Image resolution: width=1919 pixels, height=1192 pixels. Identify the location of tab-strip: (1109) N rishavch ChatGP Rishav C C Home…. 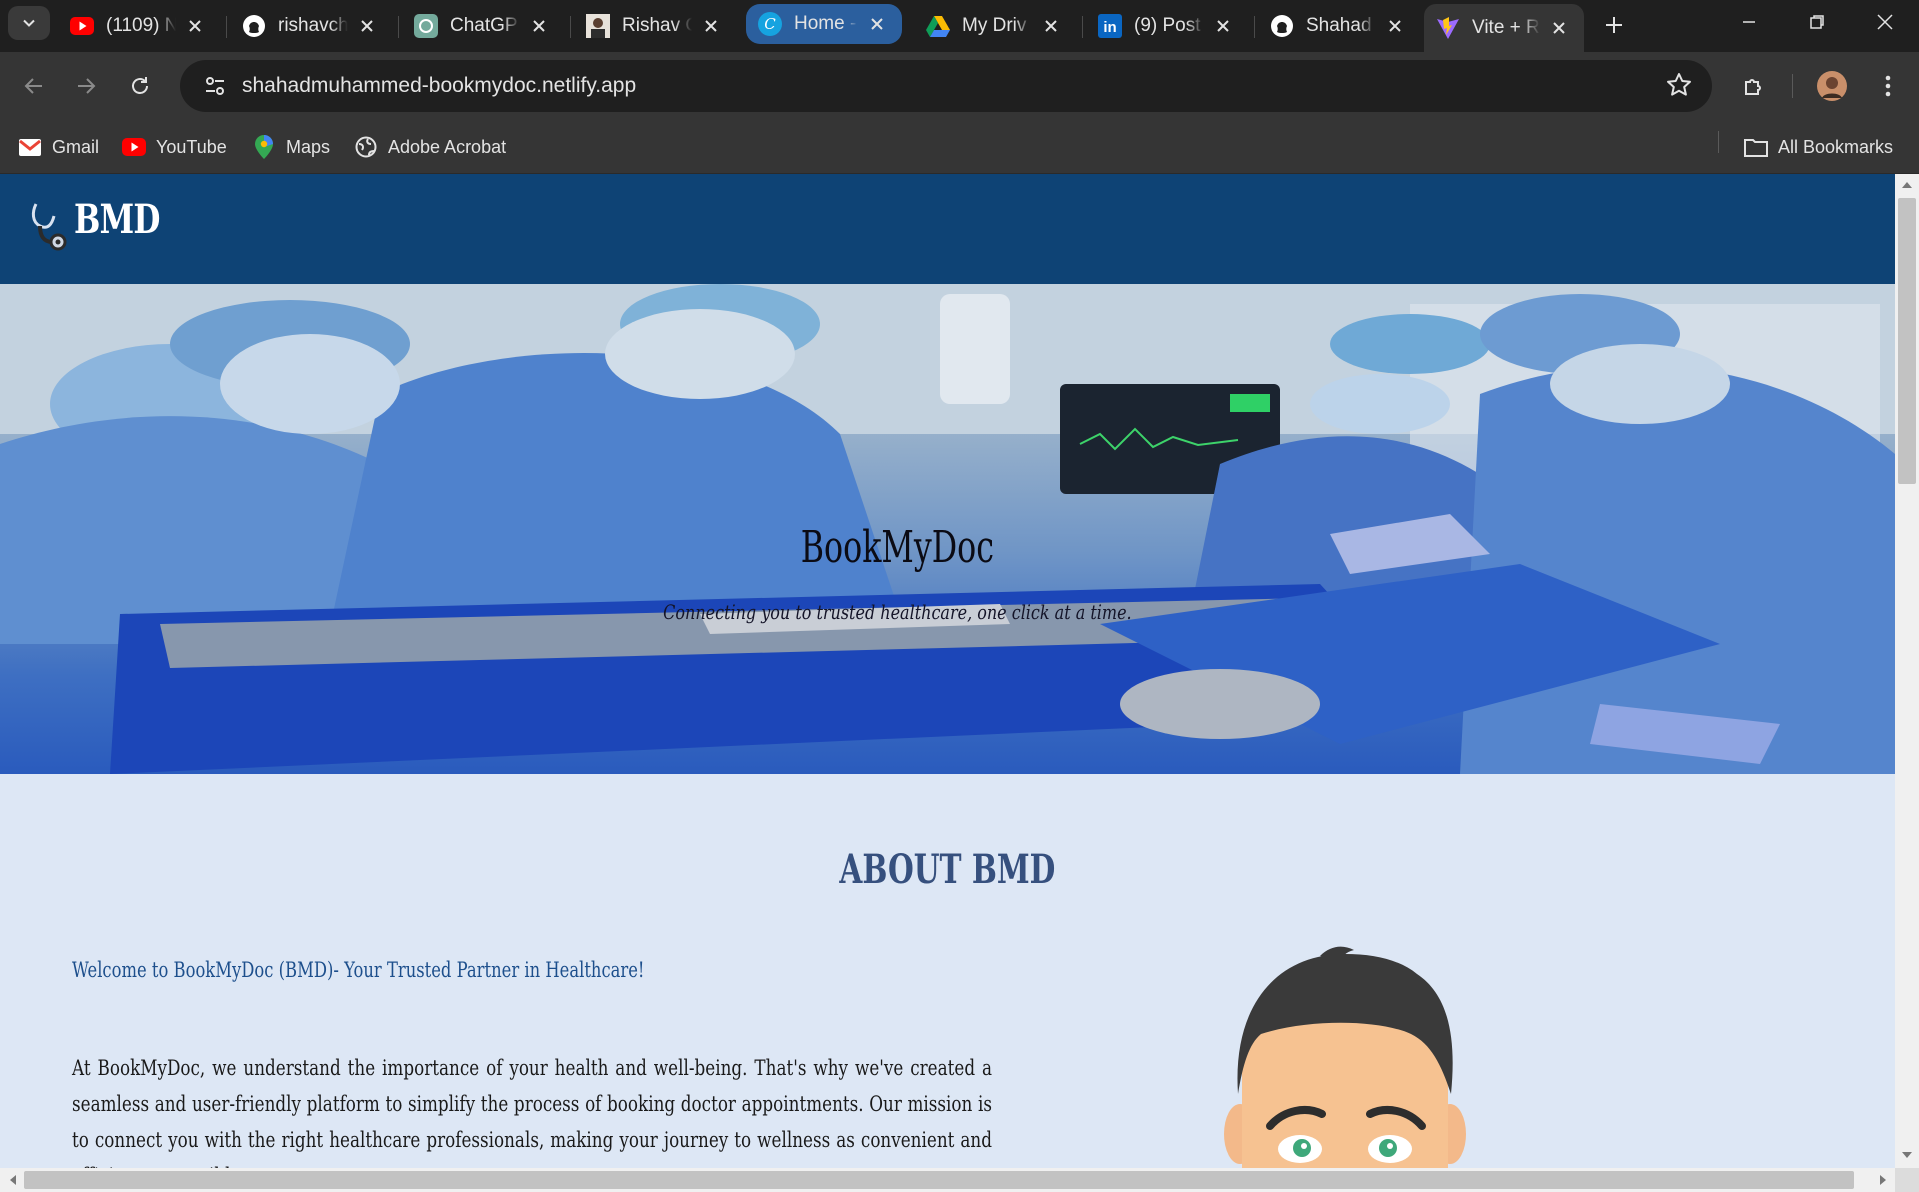
(959, 26).